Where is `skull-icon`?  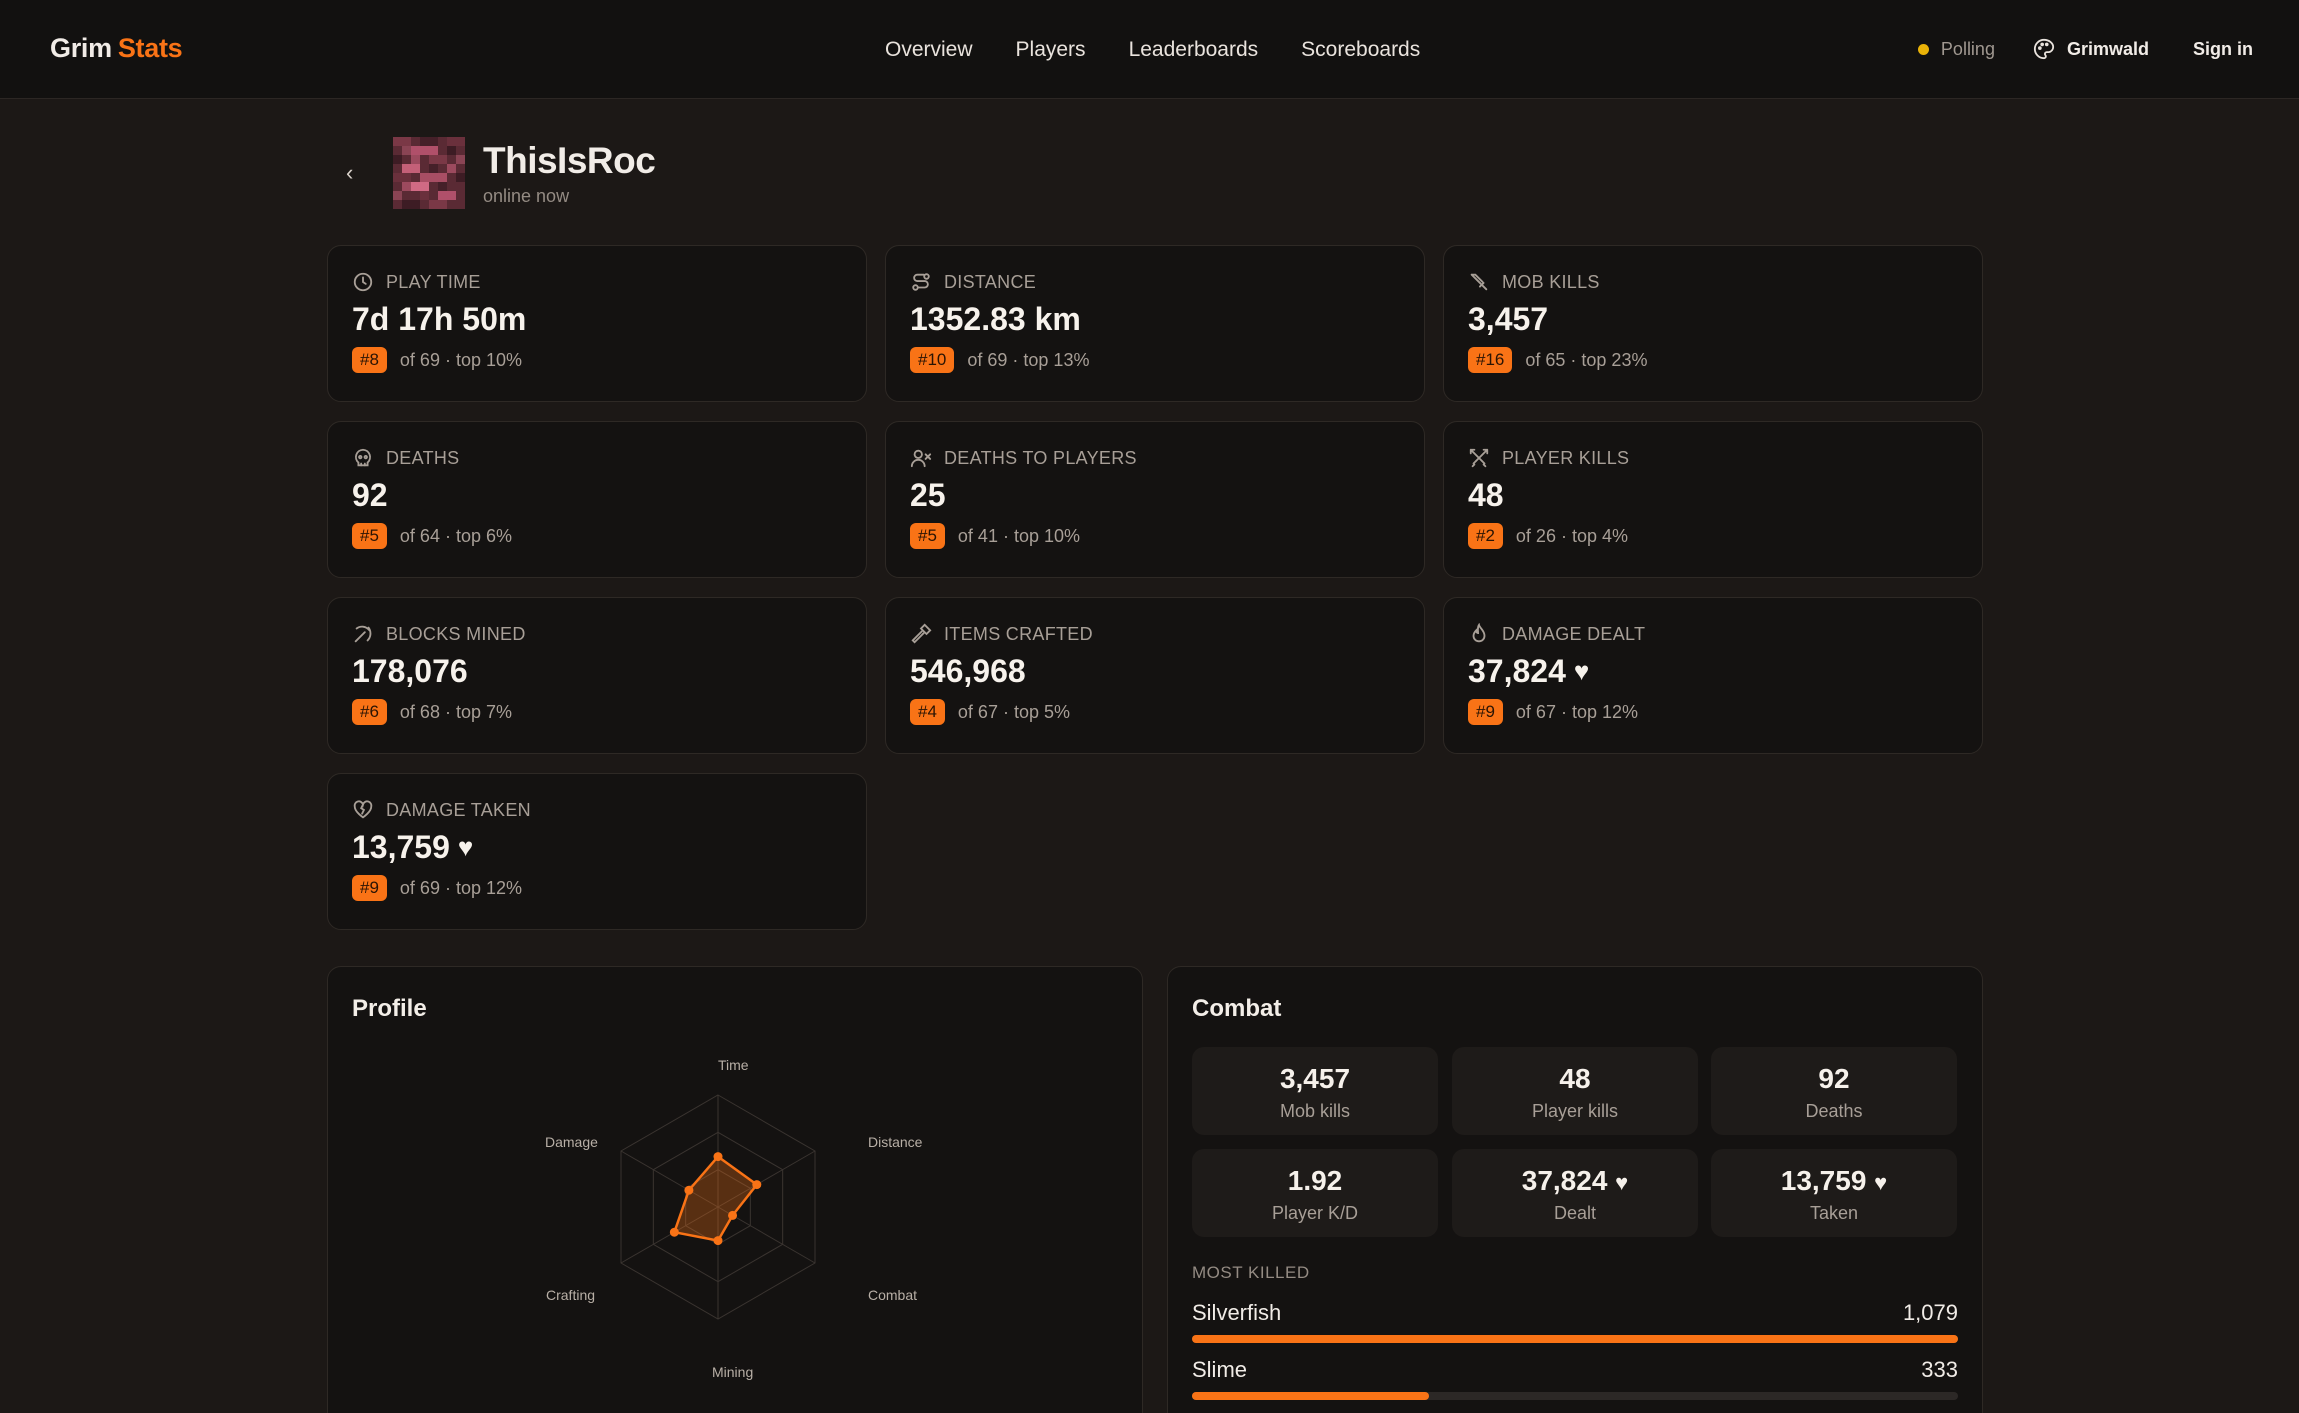
skull-icon is located at coordinates (363, 457).